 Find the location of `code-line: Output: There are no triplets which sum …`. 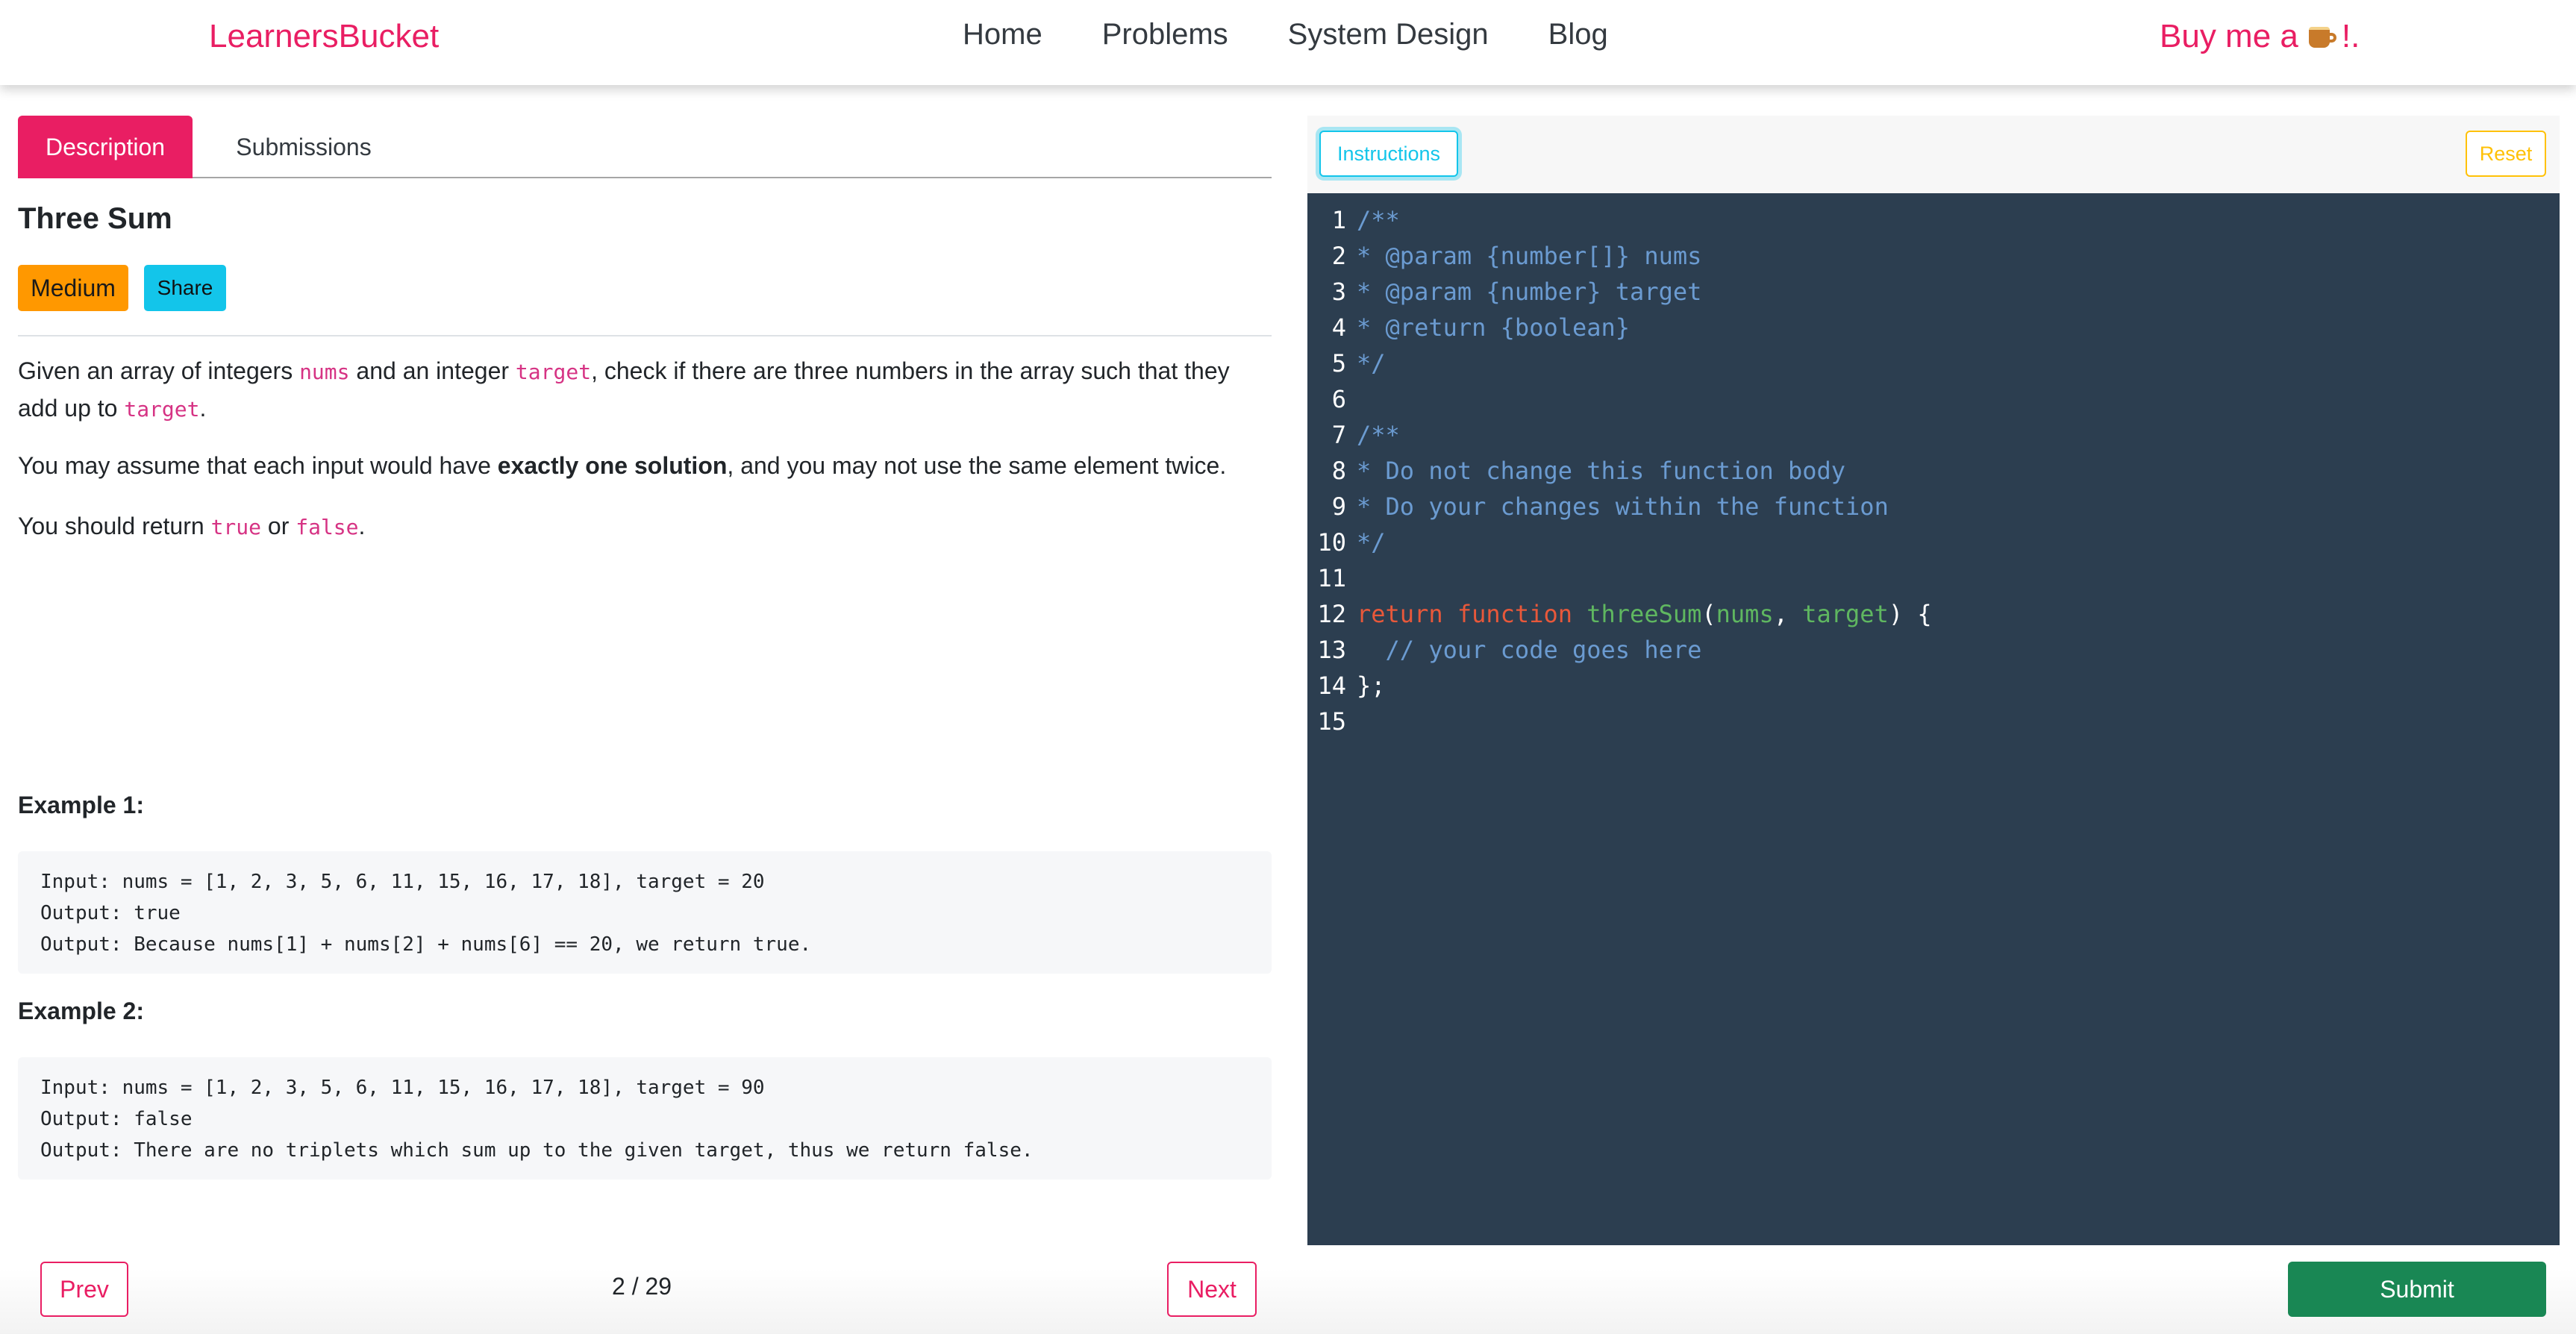

code-line: Output: There are no triplets which sum … is located at coordinates (537, 1150).